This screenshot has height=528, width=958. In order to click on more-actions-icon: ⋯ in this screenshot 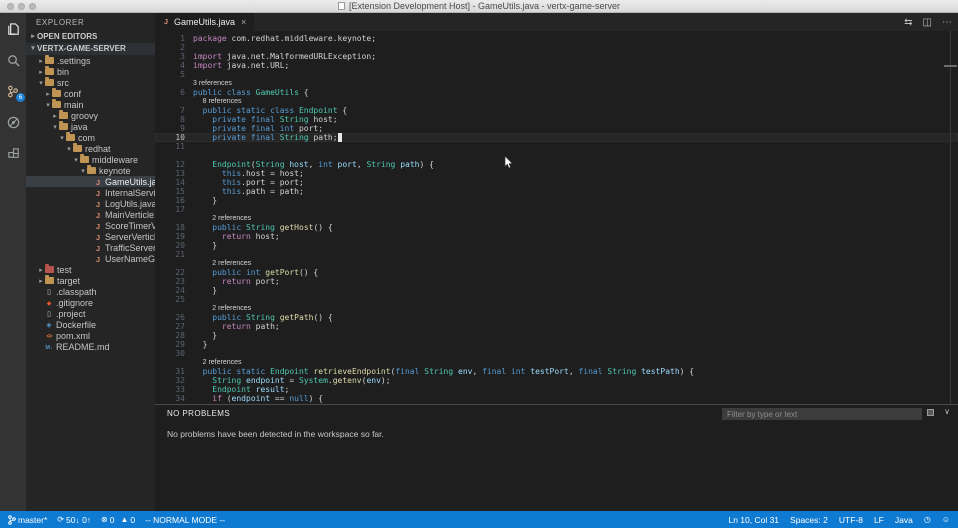, I will do `click(947, 22)`.